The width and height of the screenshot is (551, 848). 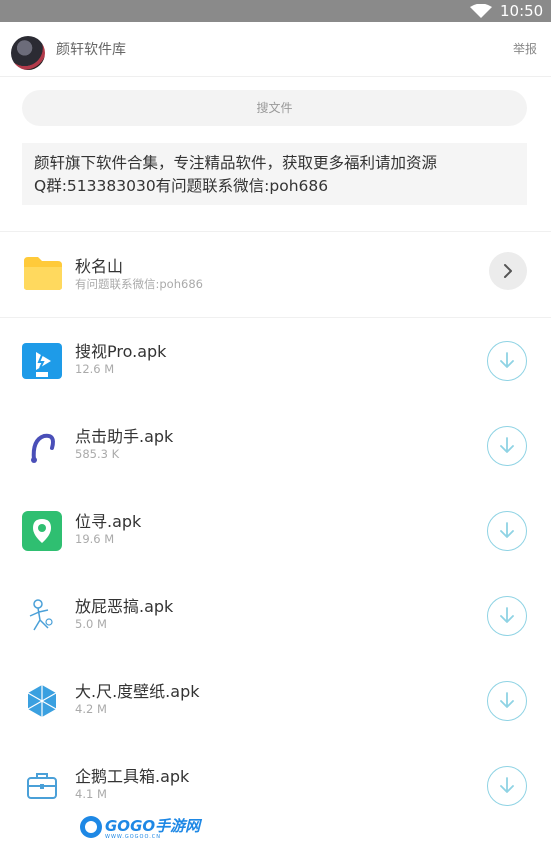 I want to click on watermark-logo: GOGO手游网 WWW.GOGOO.CN, so click(x=140, y=828).